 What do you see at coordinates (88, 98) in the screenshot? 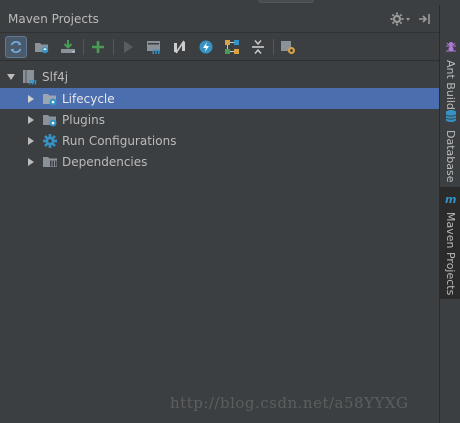
I see `tree-label: Lifecycle` at bounding box center [88, 98].